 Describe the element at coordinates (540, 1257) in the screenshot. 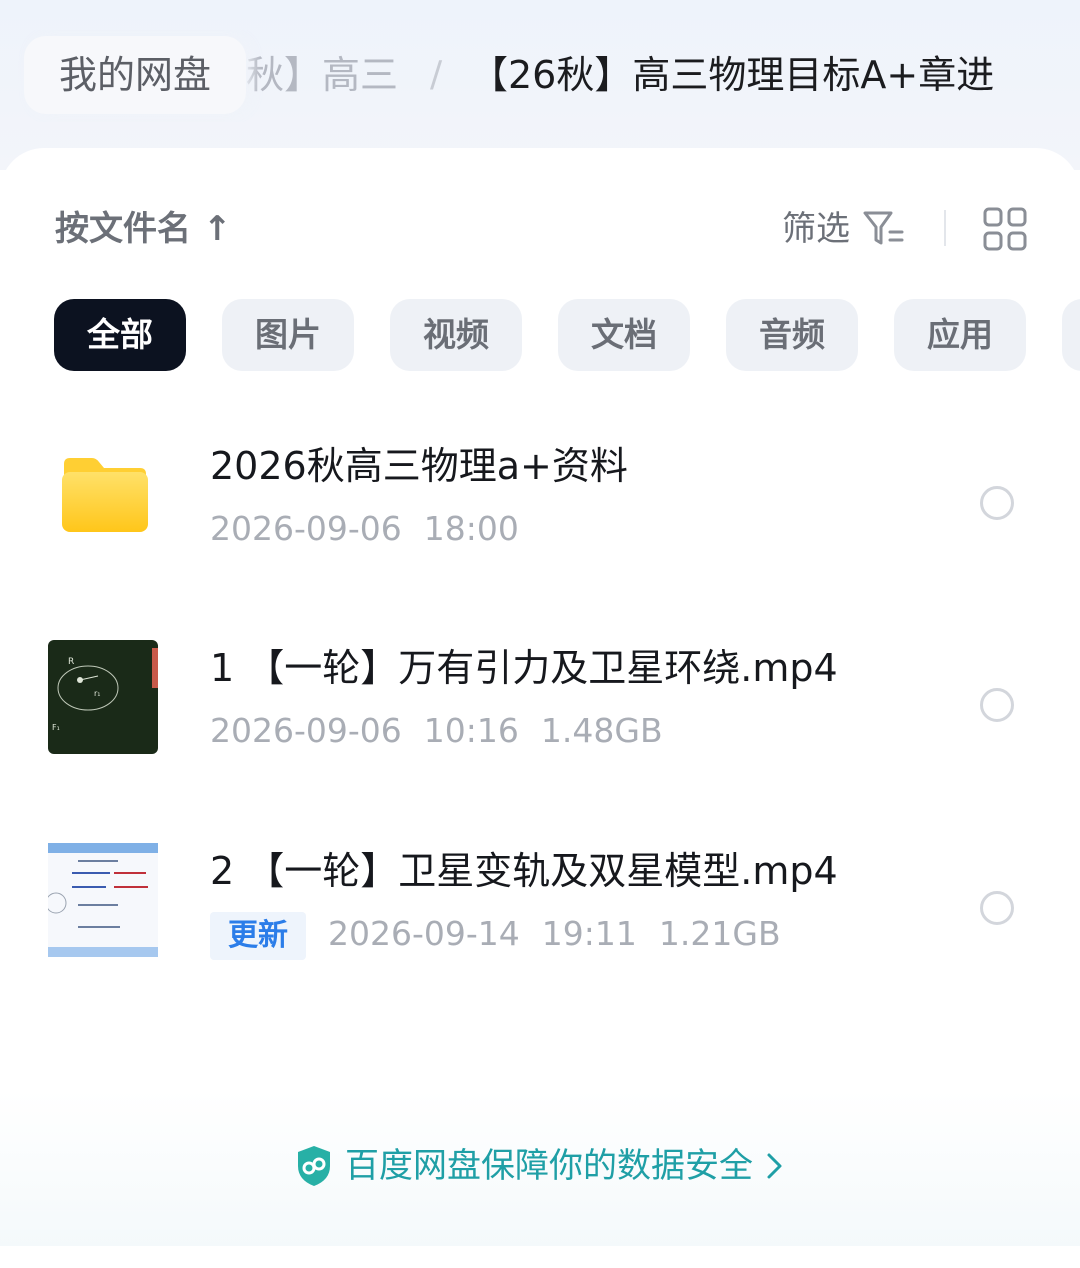

I see `bottom-safe-area` at that location.